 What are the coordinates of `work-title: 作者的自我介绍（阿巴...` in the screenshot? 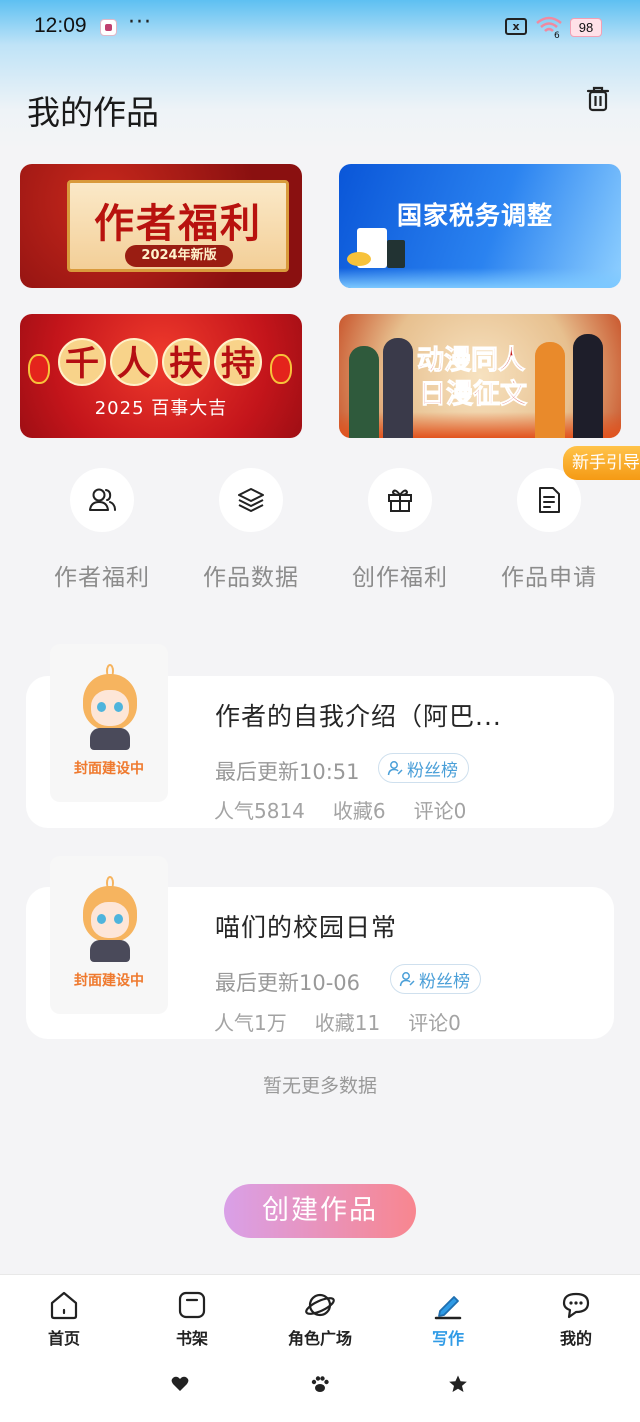 It's located at (358, 715).